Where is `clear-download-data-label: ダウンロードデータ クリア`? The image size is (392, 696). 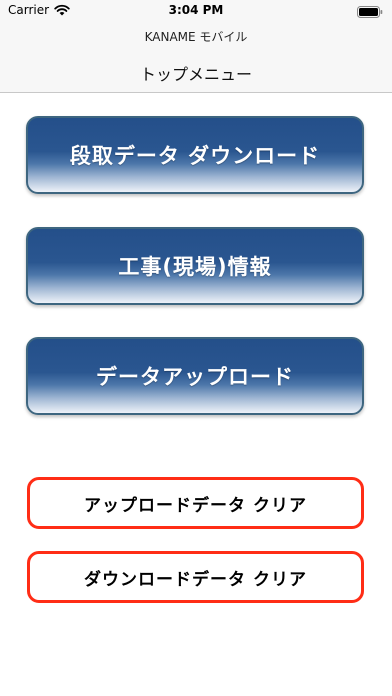 clear-download-data-label: ダウンロードデータ クリア is located at coordinates (195, 579).